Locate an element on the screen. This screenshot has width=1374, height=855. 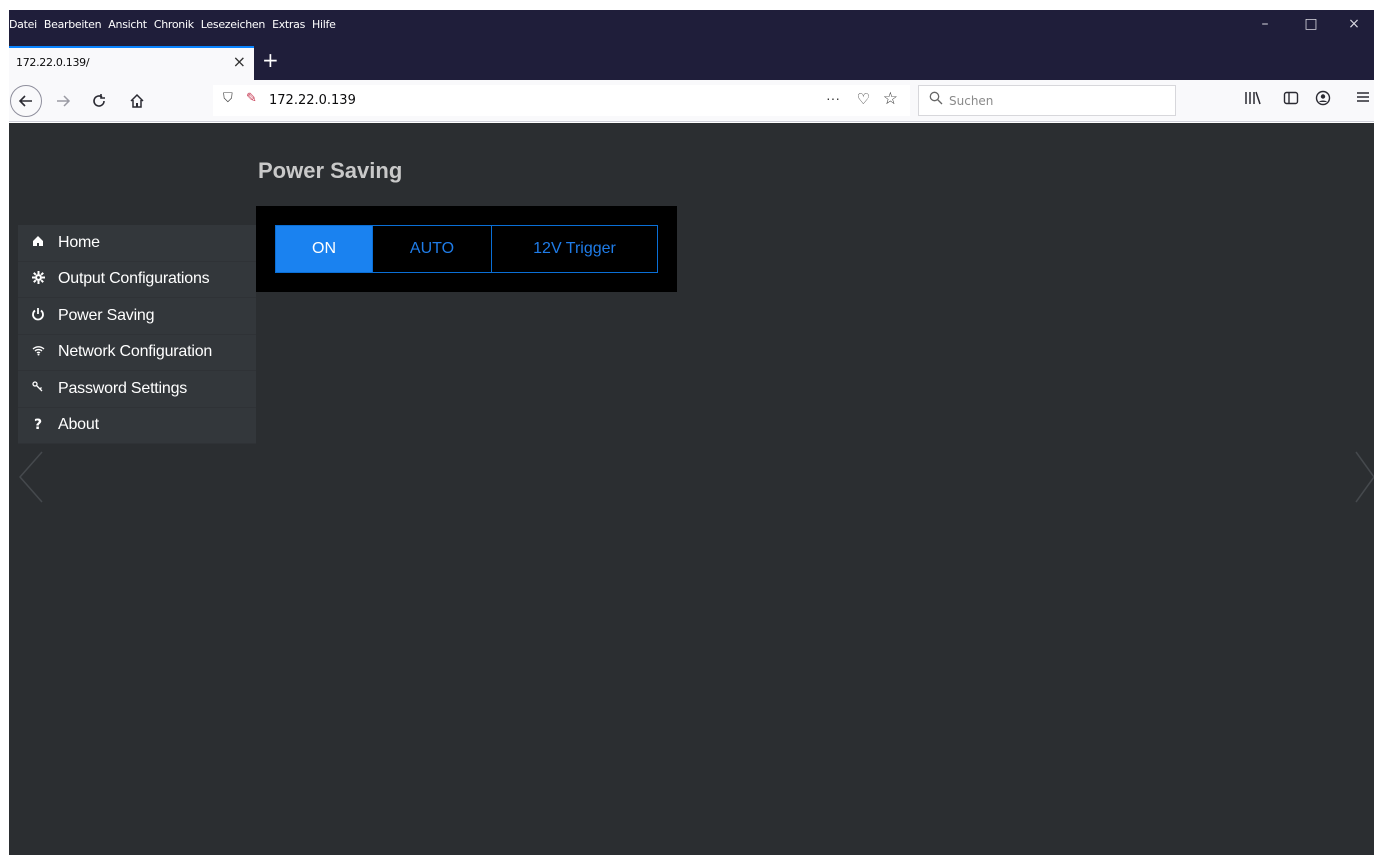
page-actions-icon: ··· is located at coordinates (833, 98).